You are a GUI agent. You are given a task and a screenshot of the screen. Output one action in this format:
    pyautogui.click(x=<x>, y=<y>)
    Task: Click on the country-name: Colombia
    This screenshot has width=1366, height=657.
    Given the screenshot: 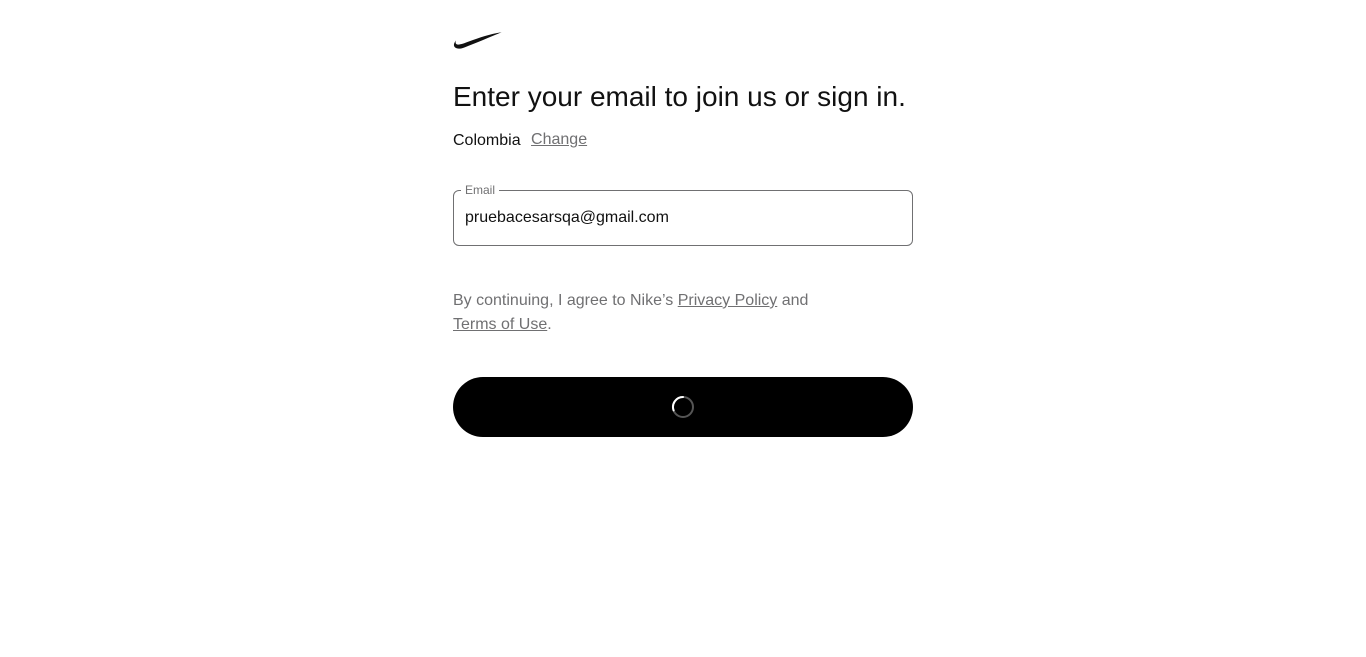 What is the action you would take?
    pyautogui.click(x=487, y=140)
    